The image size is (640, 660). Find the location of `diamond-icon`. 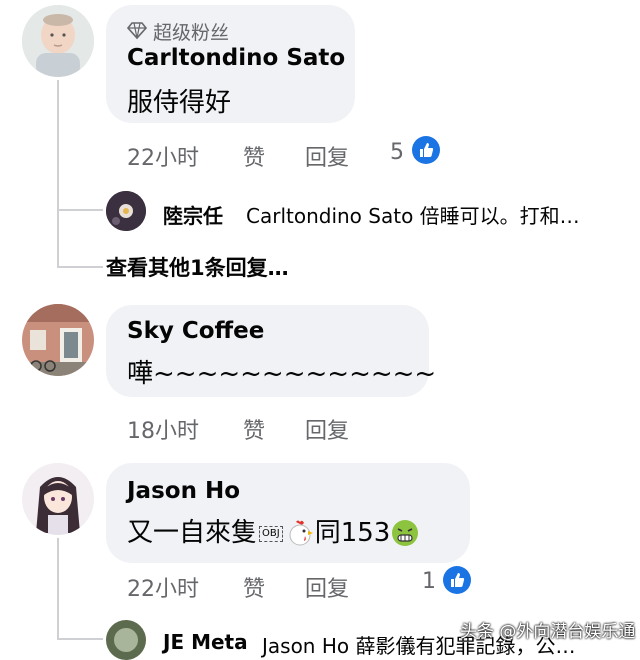

diamond-icon is located at coordinates (137, 31).